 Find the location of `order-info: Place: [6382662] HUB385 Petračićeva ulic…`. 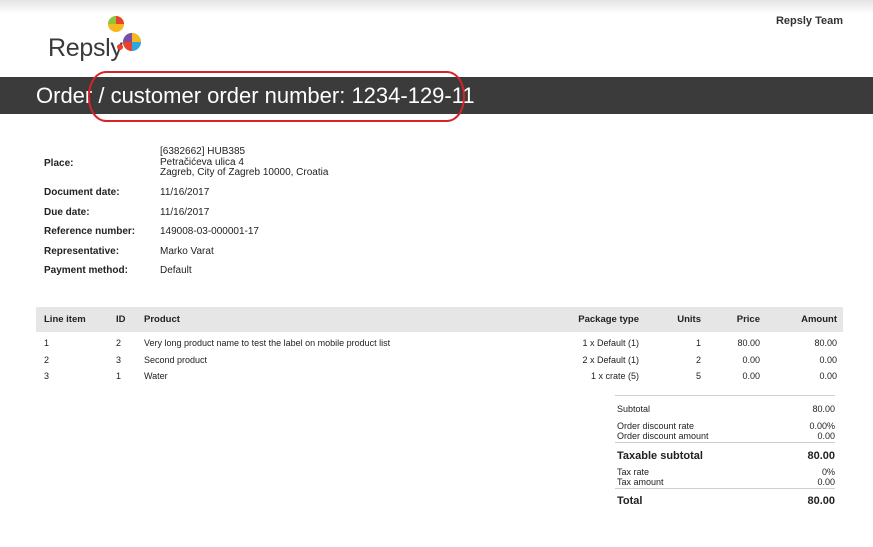

order-info: Place: [6382662] HUB385 Petračićeva ulic… is located at coordinates (294, 215).